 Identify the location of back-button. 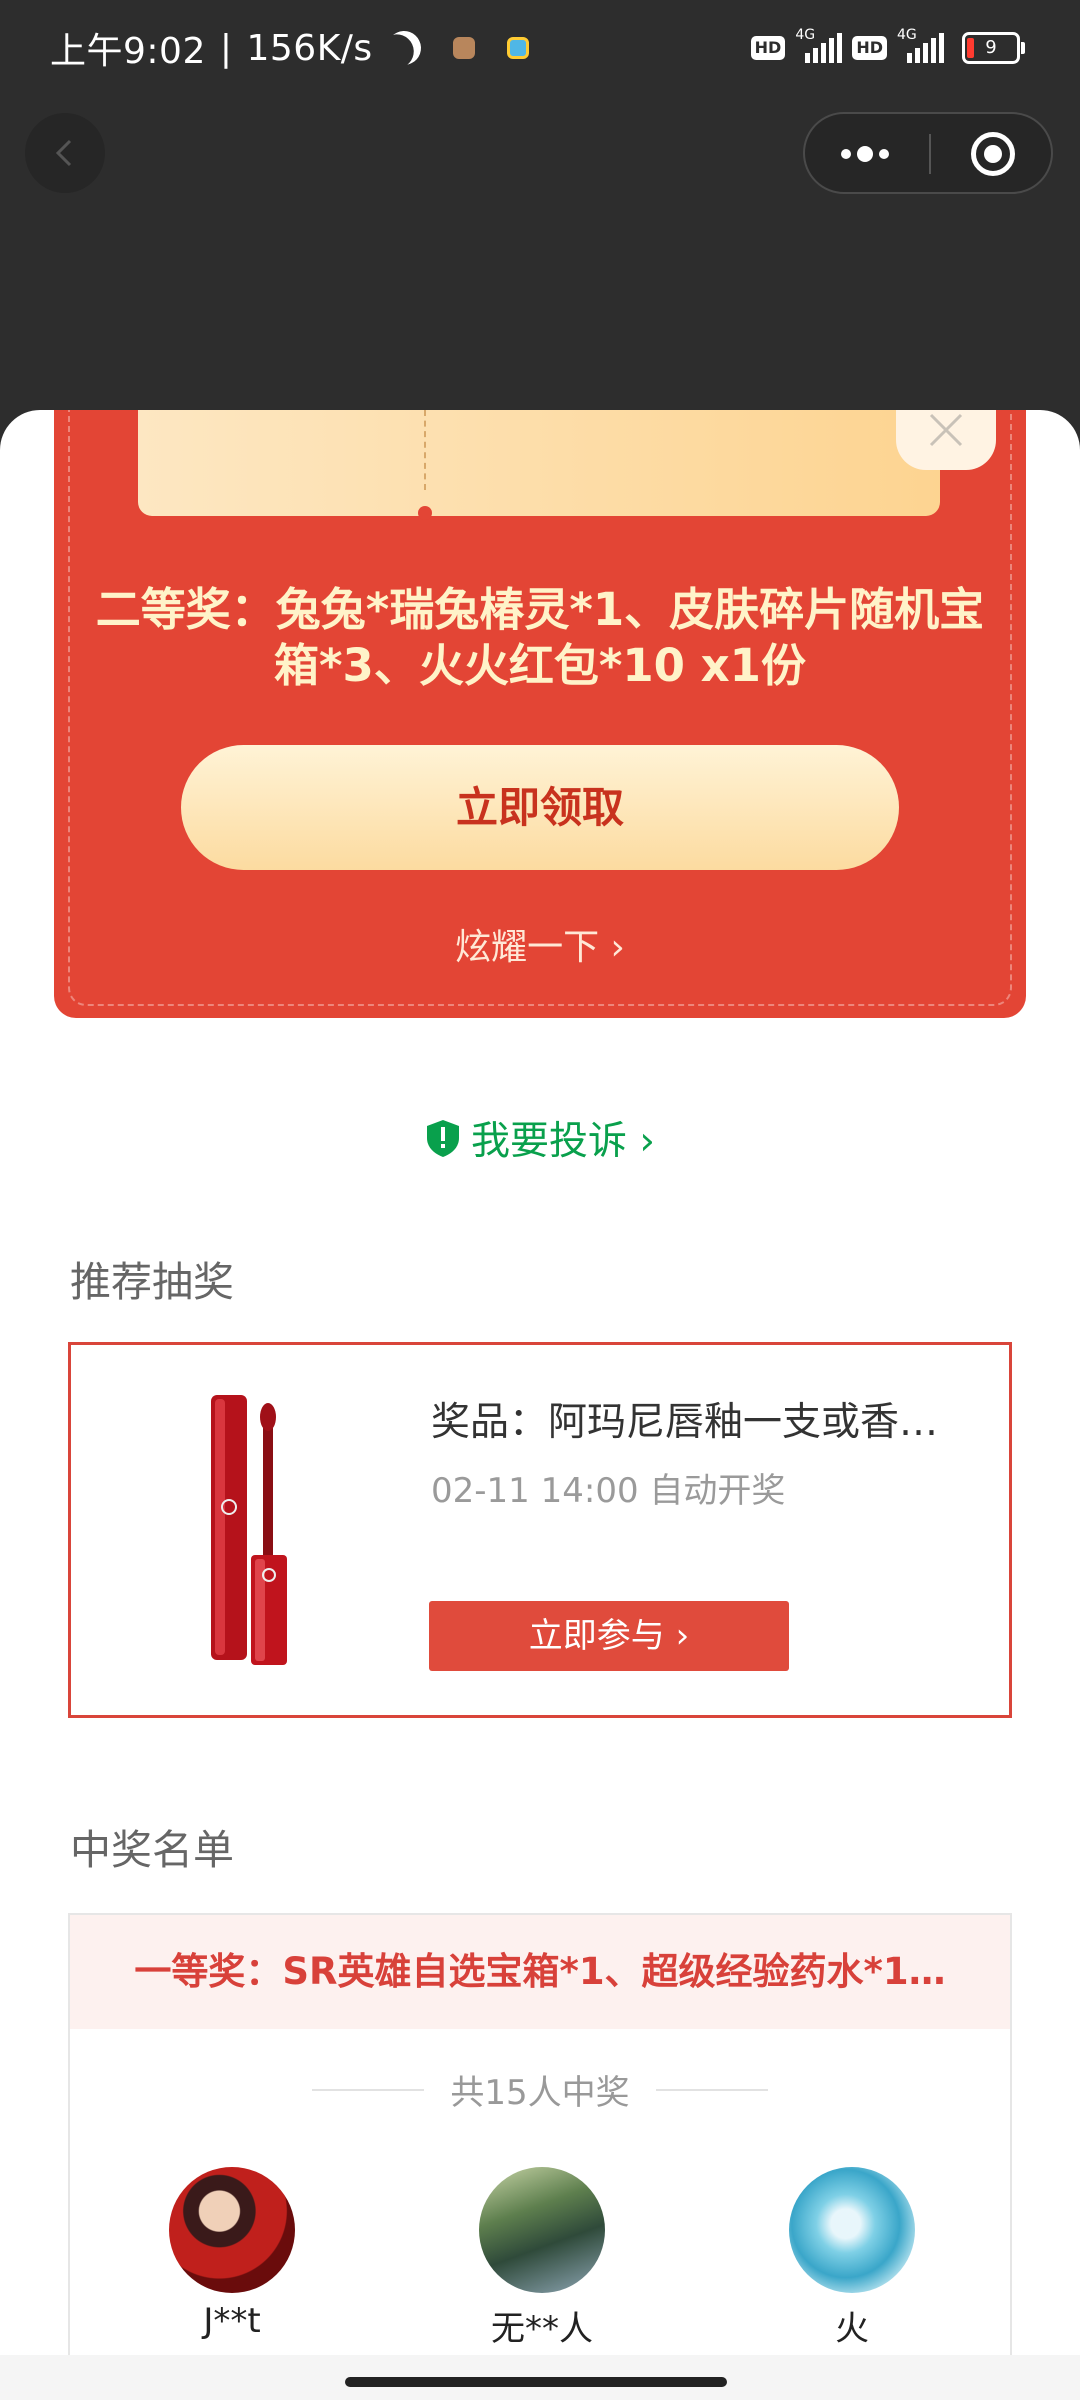
(65, 153).